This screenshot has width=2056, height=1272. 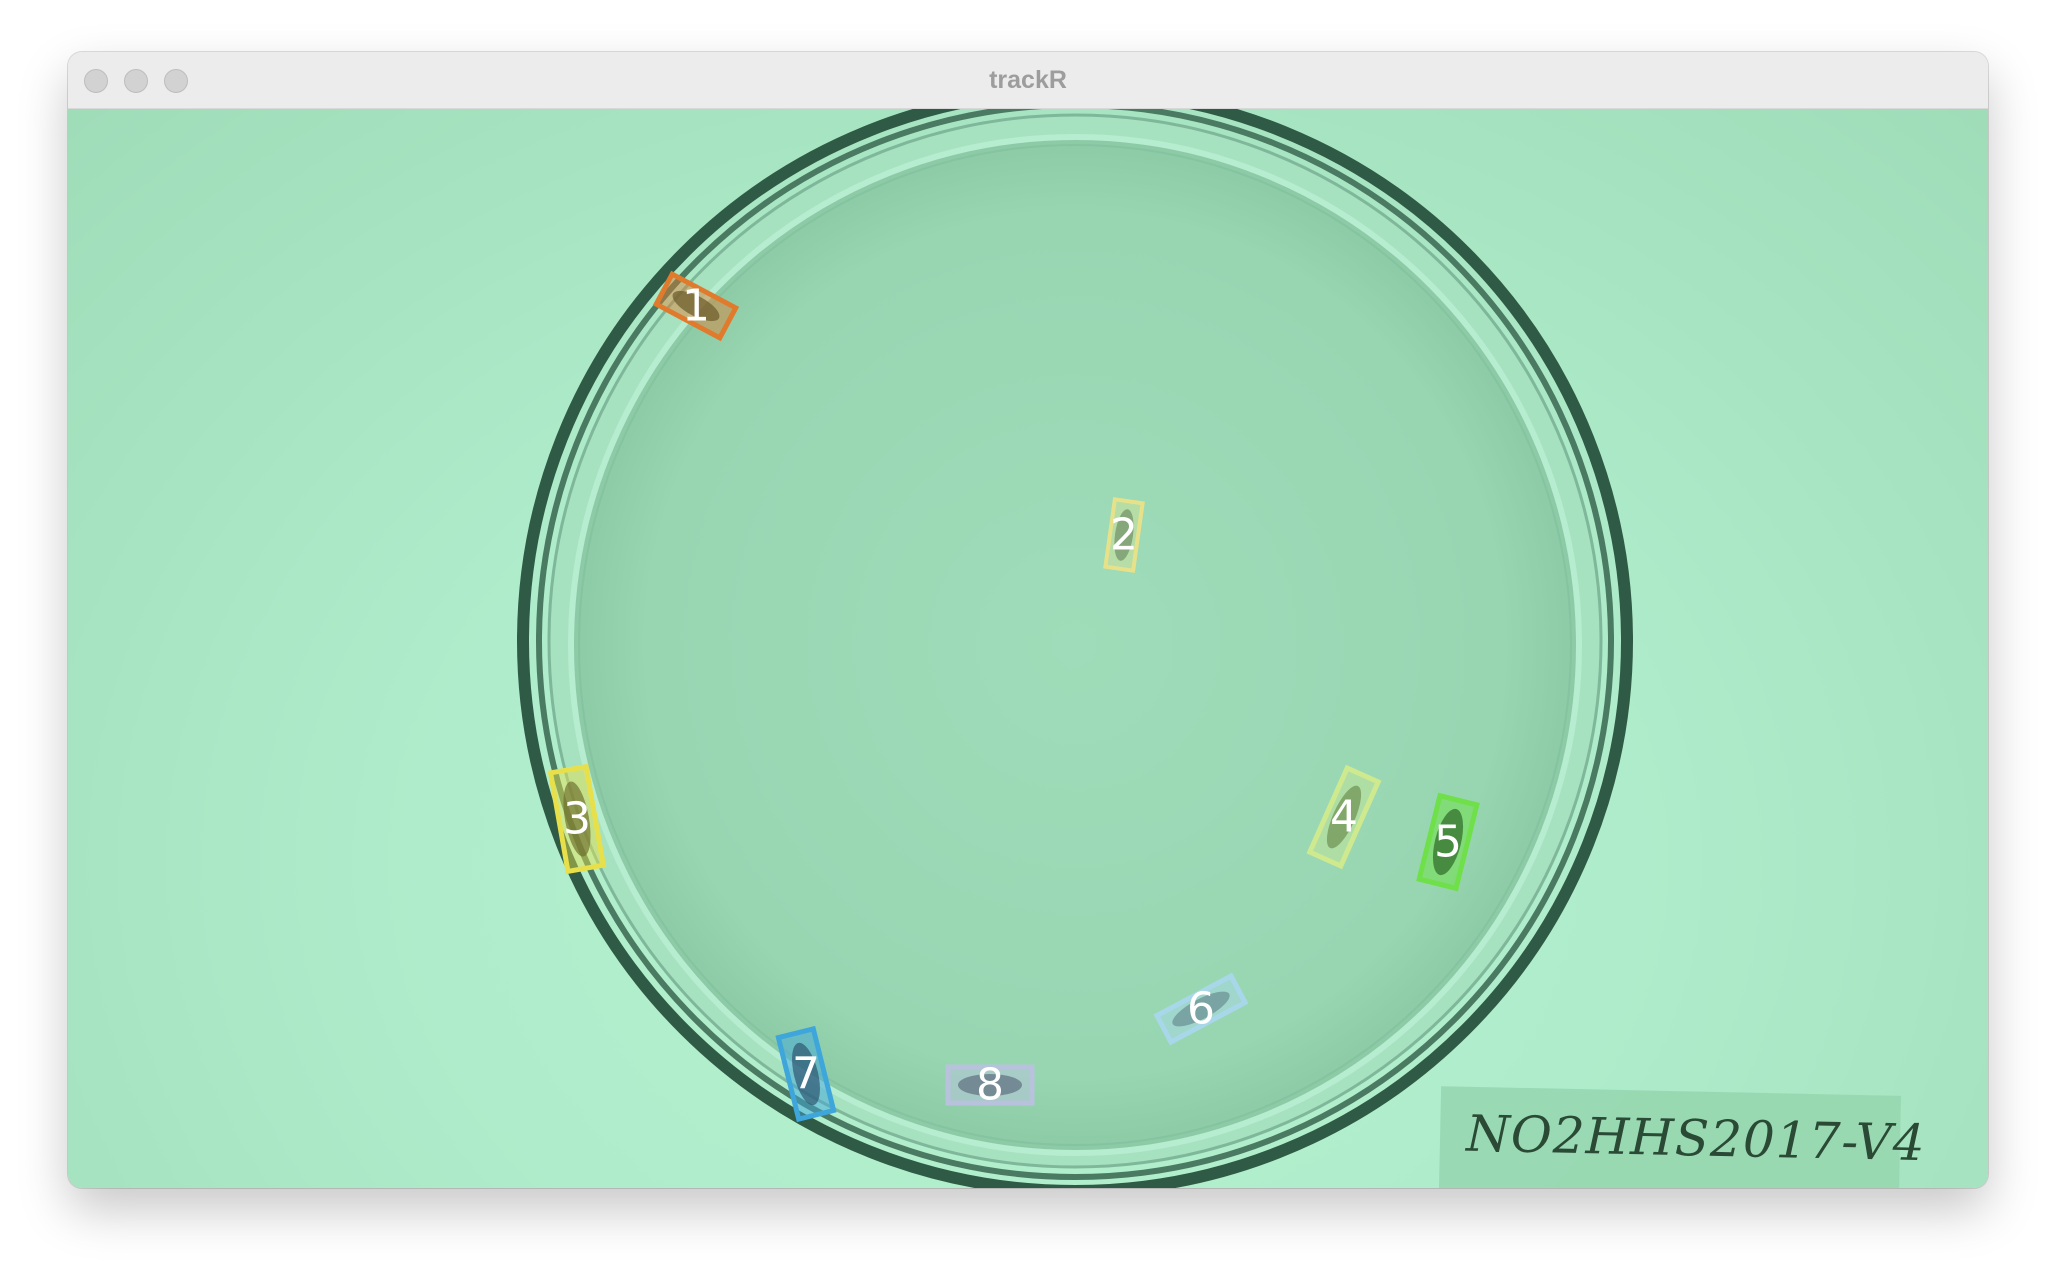 What do you see at coordinates (806, 1074) in the screenshot?
I see `track-id: 7` at bounding box center [806, 1074].